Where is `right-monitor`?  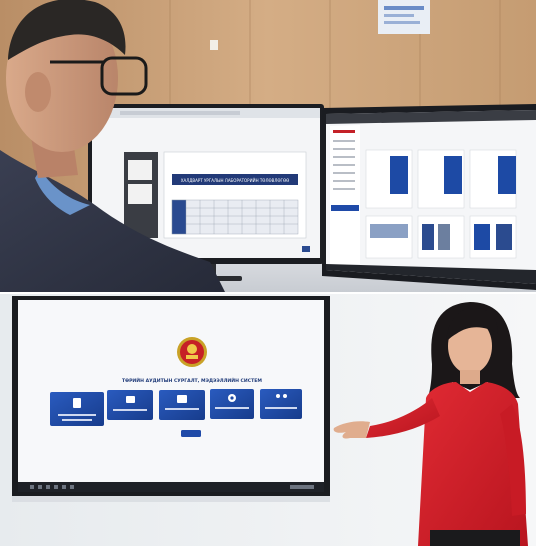
right-monitor is located at coordinates (429, 197).